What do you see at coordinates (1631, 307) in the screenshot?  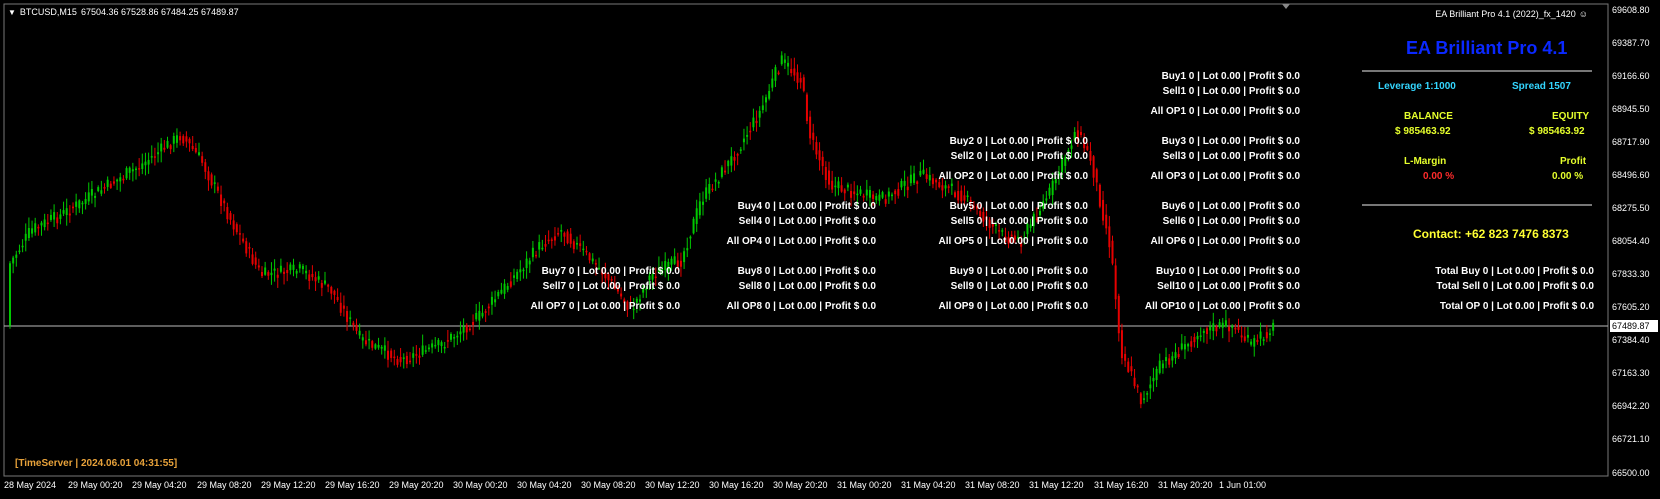 I see `price-tick-label: 67605.20` at bounding box center [1631, 307].